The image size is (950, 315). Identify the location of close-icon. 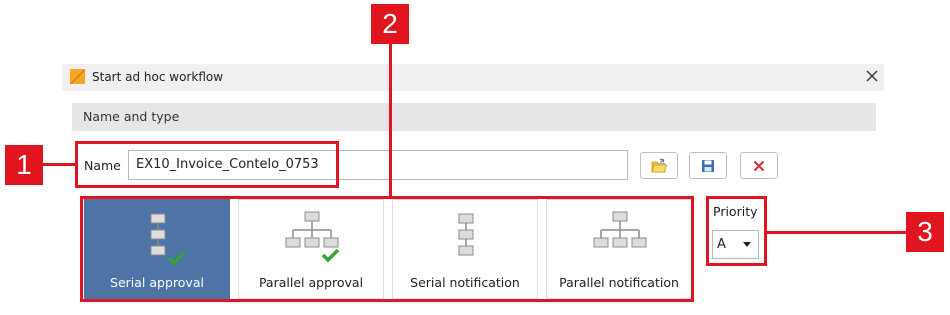
(872, 76).